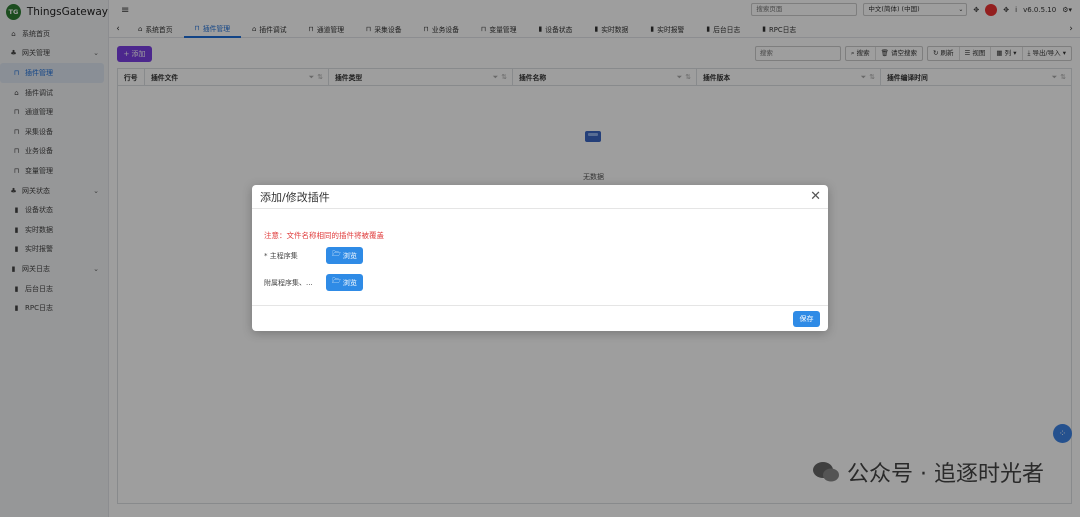 The height and width of the screenshot is (517, 1080). What do you see at coordinates (540, 318) in the screenshot?
I see `dialog-footer: 保存` at bounding box center [540, 318].